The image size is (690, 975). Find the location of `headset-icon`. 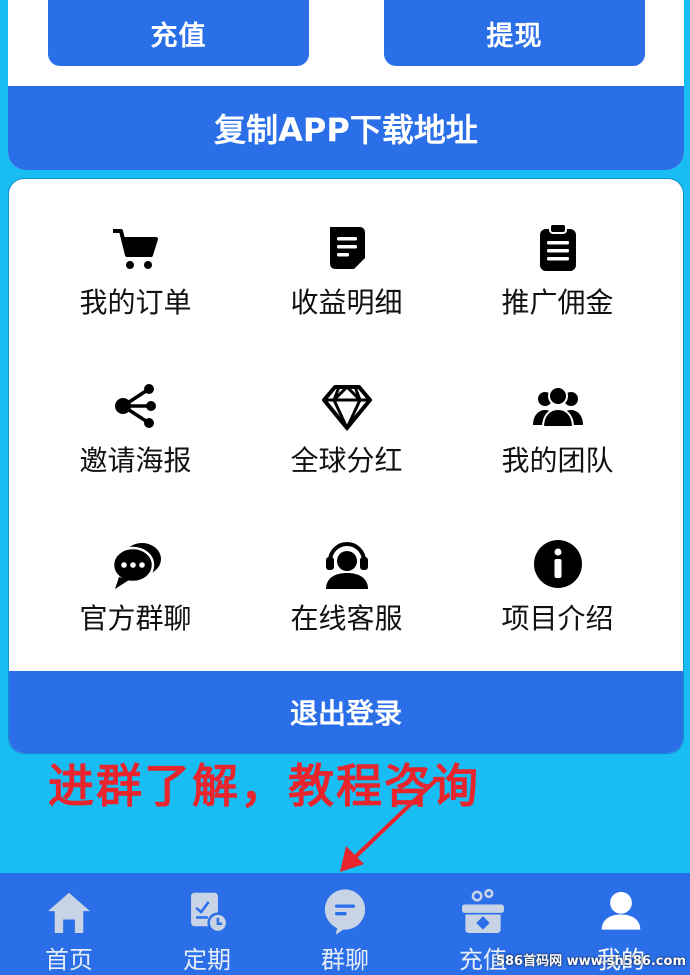

headset-icon is located at coordinates (346, 565).